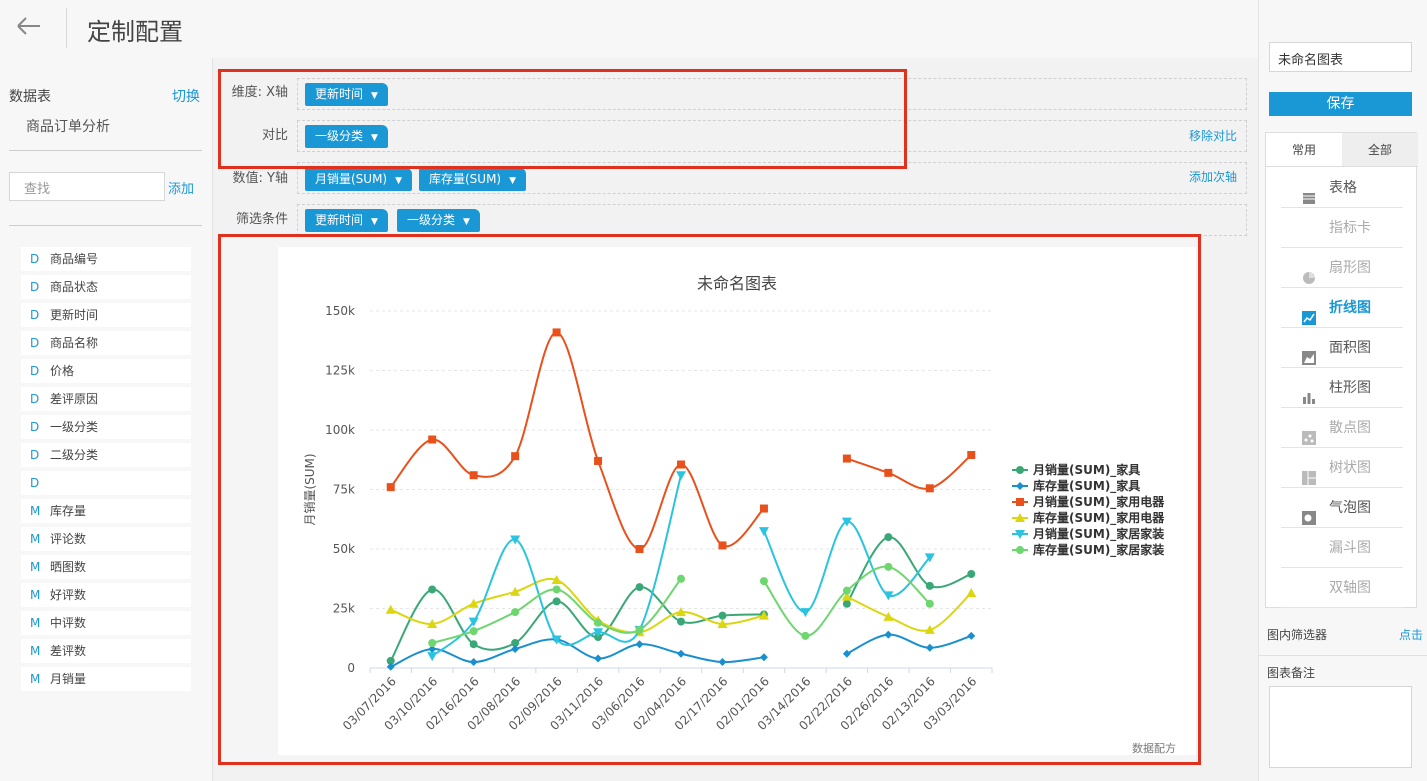 This screenshot has width=1427, height=781. What do you see at coordinates (68, 567) in the screenshot?
I see `field-name: 晒图数` at bounding box center [68, 567].